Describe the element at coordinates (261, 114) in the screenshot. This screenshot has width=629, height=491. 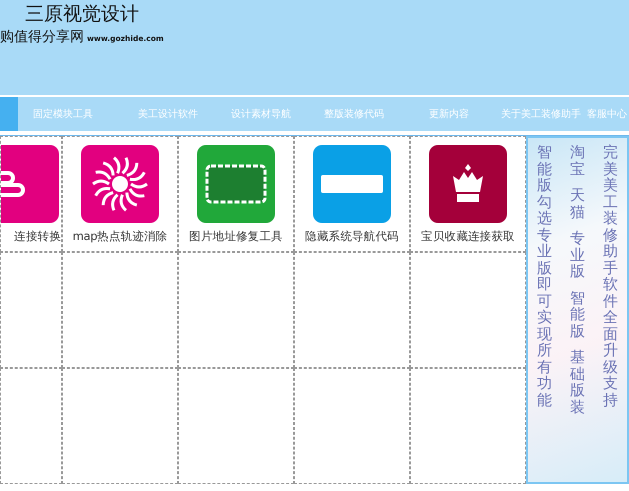
I see `nav-link: 设计素材导航` at that location.